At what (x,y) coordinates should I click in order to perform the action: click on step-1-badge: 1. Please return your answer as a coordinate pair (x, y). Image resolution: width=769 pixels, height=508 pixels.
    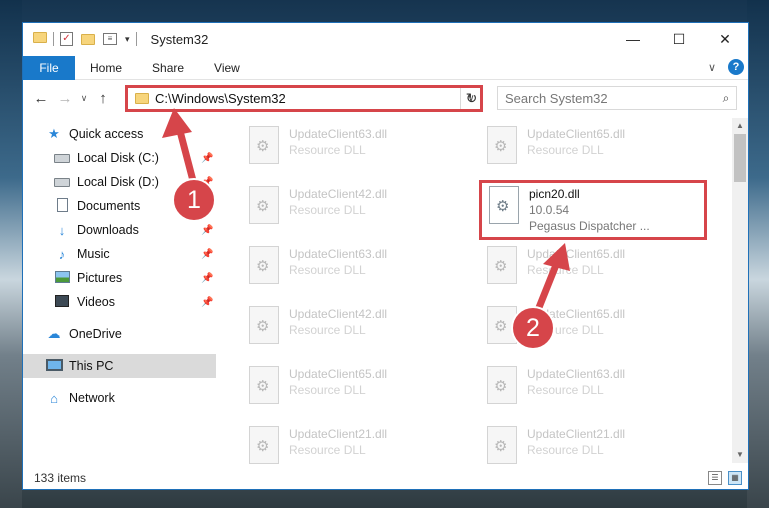
    Looking at the image, I should click on (194, 200).